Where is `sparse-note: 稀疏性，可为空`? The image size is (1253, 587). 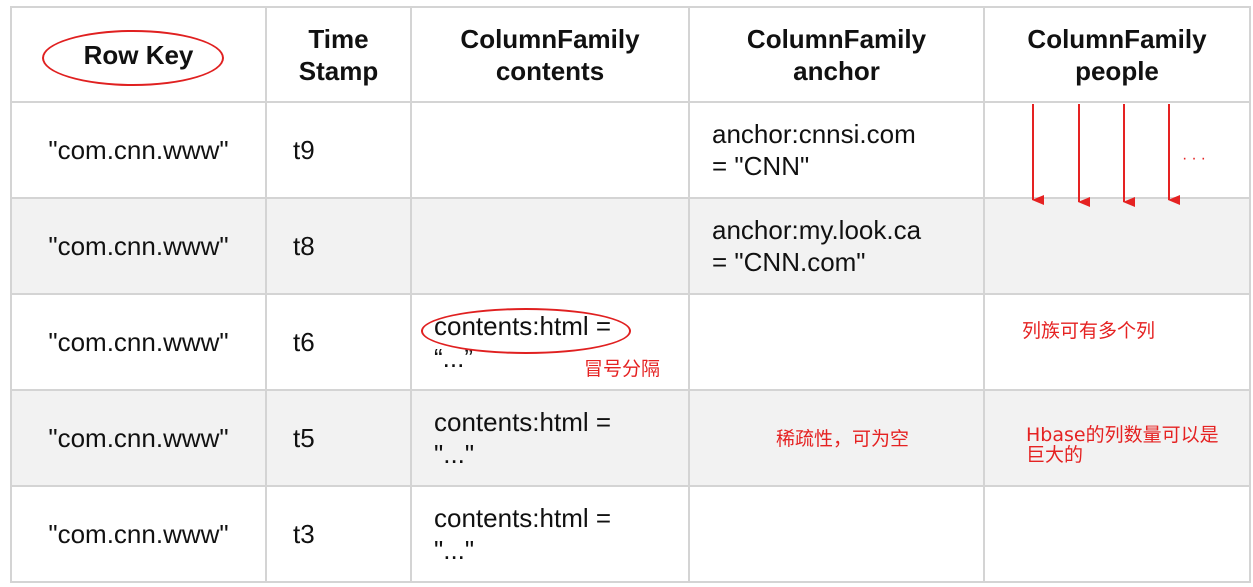
sparse-note: 稀疏性，可为空 is located at coordinates (843, 439).